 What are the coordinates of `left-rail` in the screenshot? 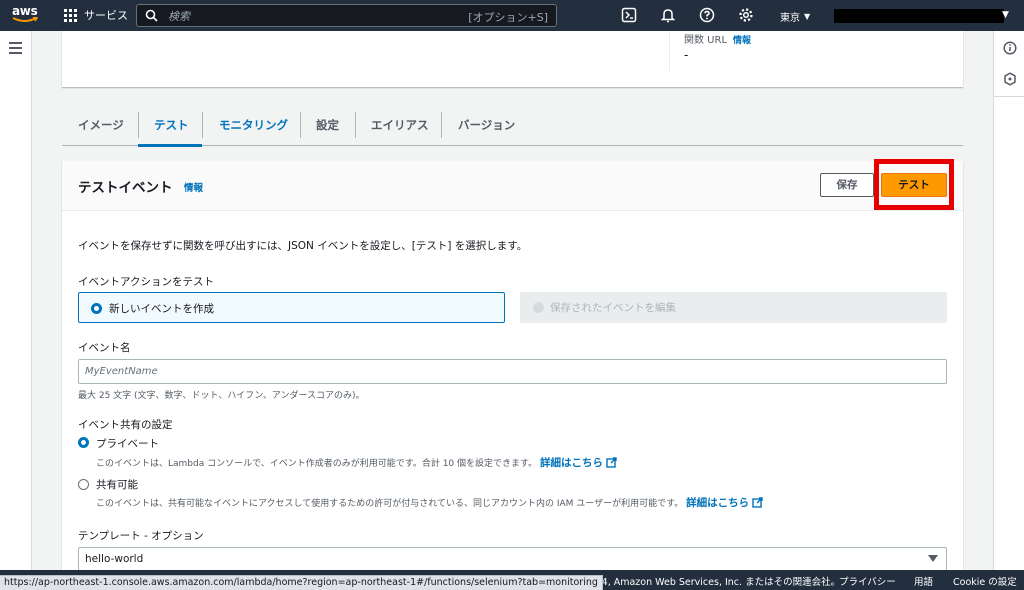 It's located at (16, 310).